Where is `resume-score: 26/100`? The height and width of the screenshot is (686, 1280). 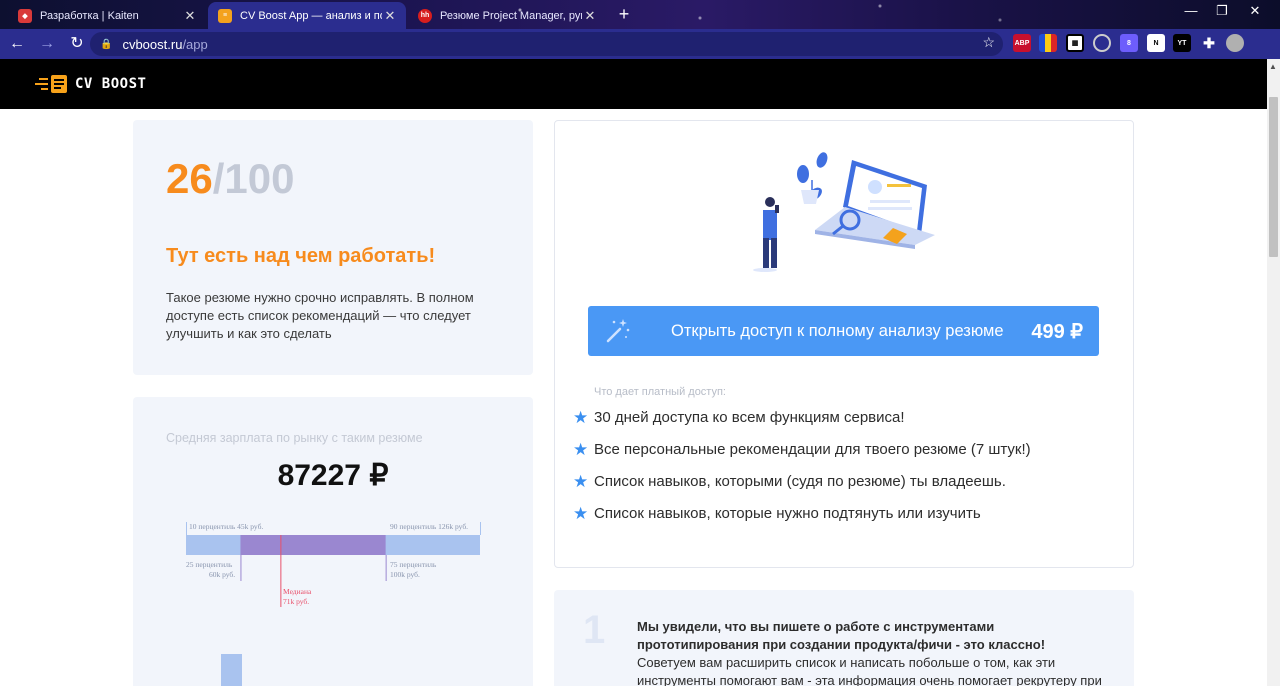 resume-score: 26/100 is located at coordinates (230, 179).